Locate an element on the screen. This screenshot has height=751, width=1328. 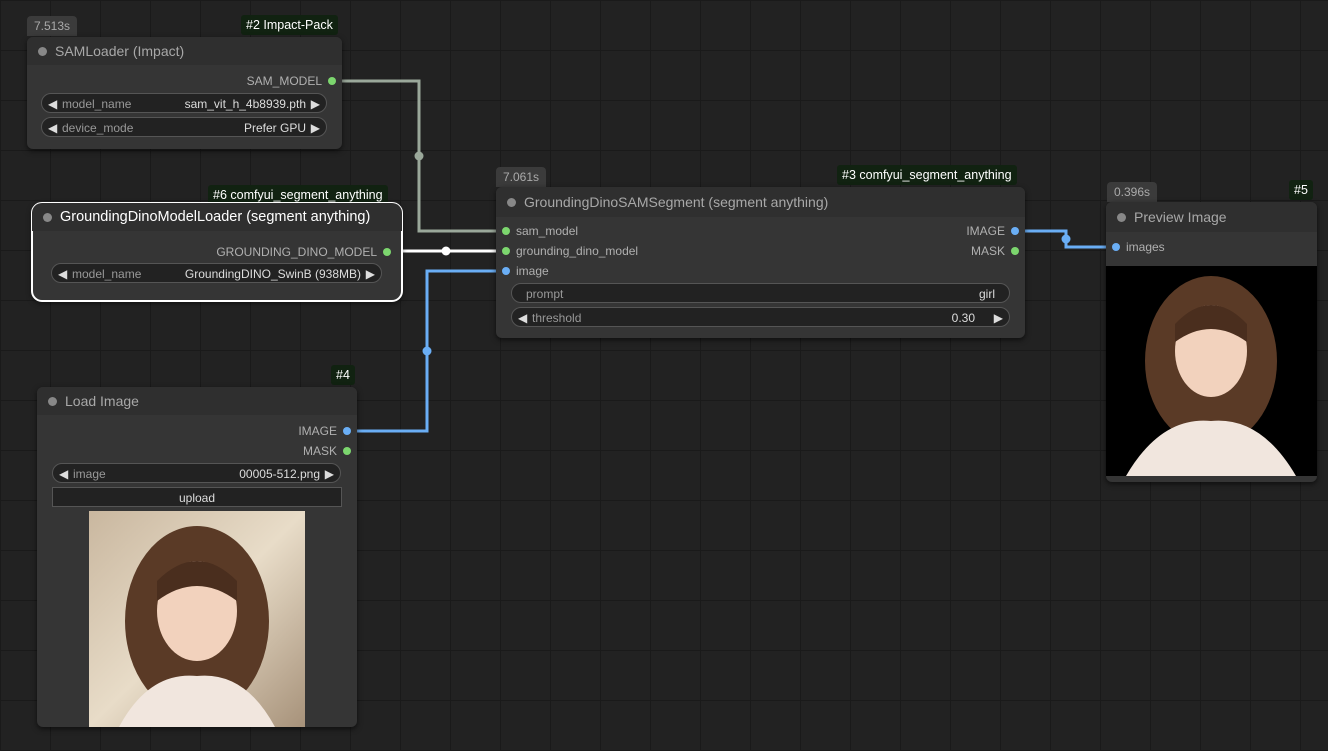
upload-button: upload is located at coordinates (197, 497).